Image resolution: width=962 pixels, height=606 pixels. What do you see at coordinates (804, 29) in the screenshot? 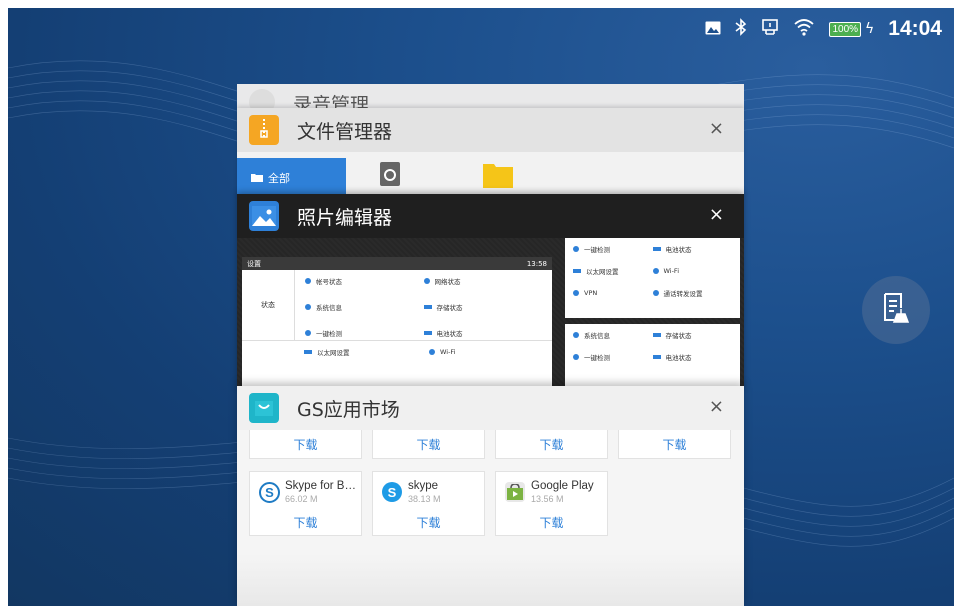
I see `wifi-icon` at bounding box center [804, 29].